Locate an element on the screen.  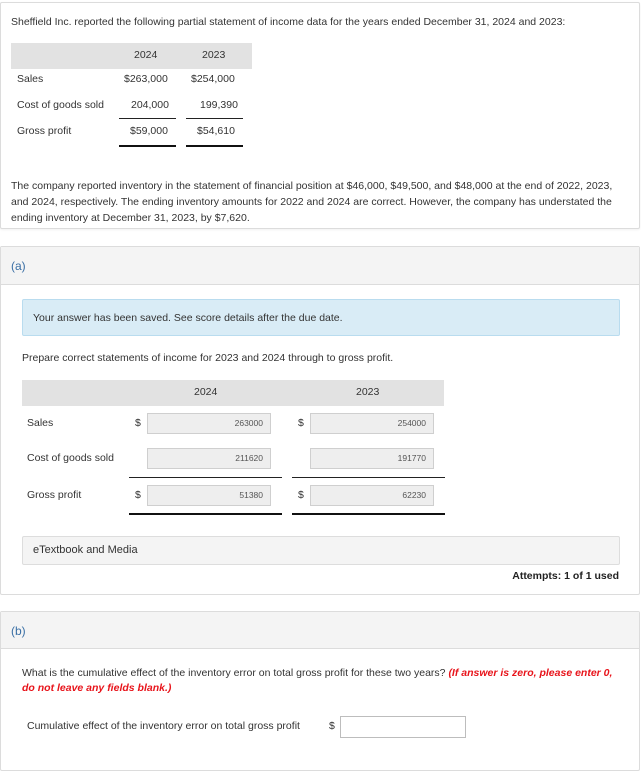
given-row-label: Cost of goods sold is located at coordinates (60, 105).